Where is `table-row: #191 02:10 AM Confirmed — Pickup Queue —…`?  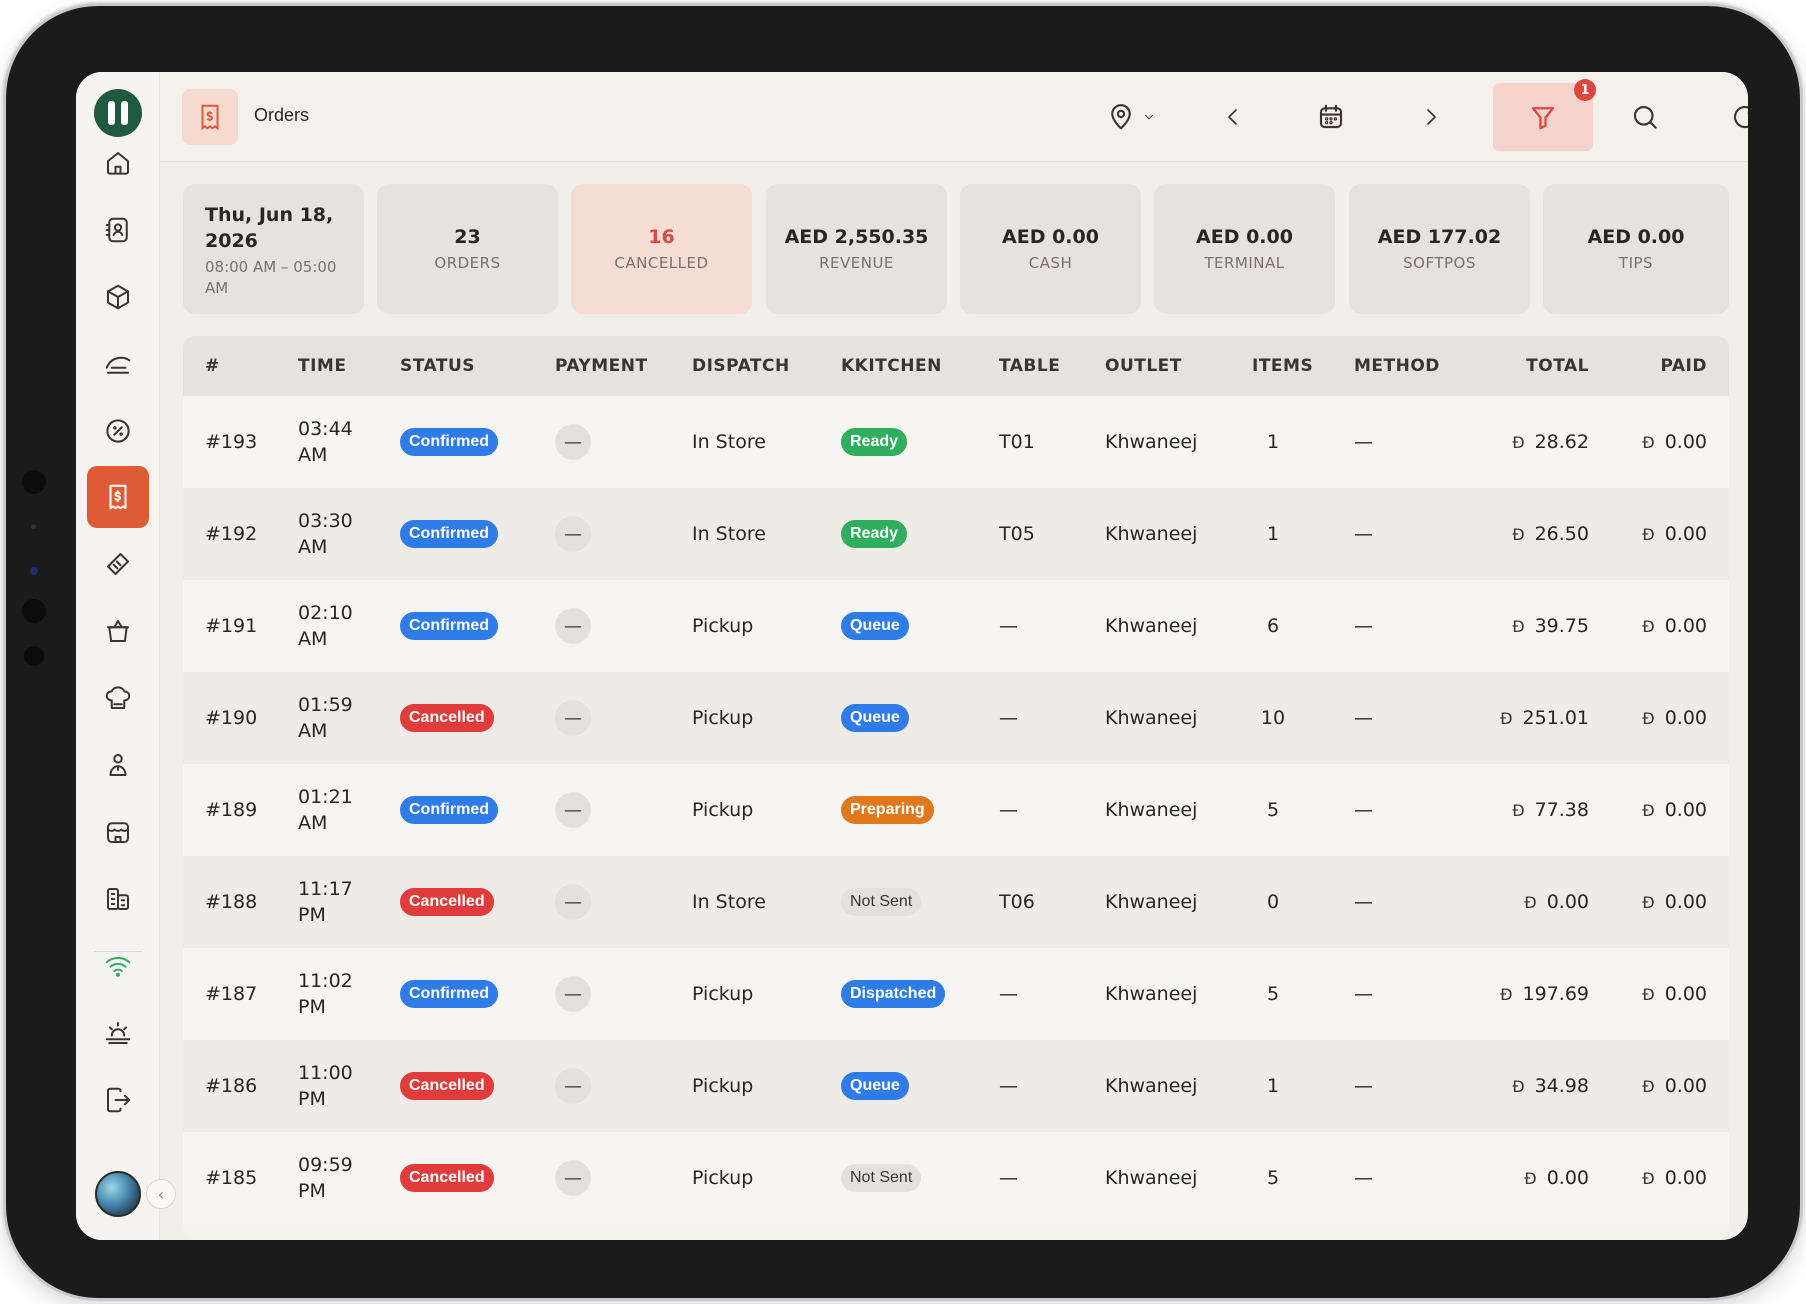
table-row: #191 02:10 AM Confirmed — Pickup Queue —… is located at coordinates (956, 626).